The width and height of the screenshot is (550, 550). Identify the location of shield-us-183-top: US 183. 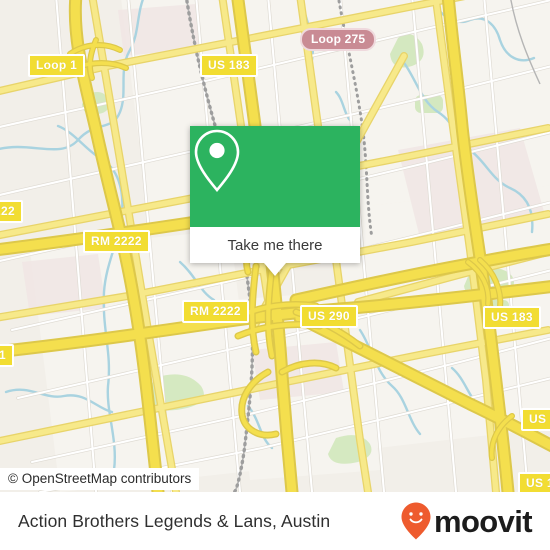
(229, 65).